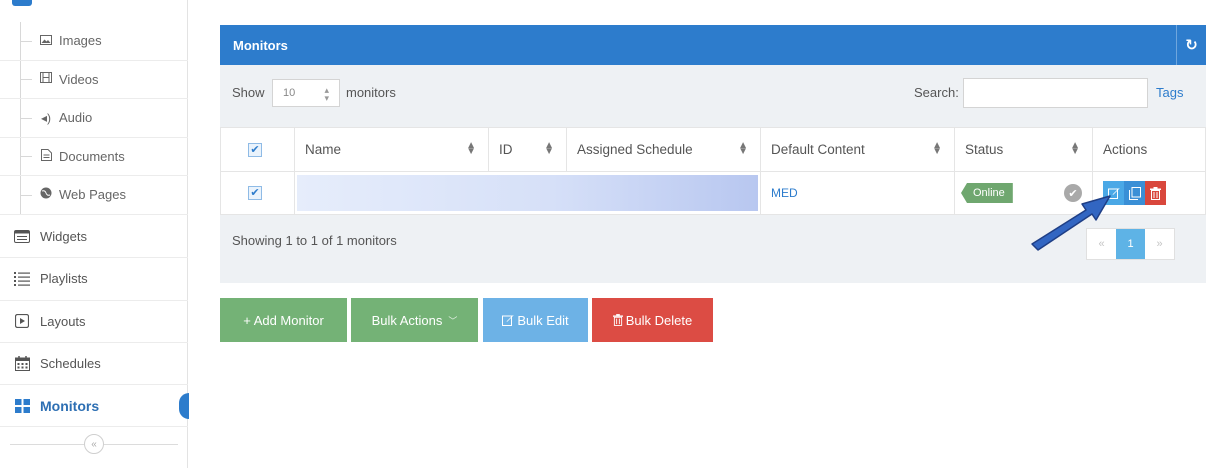 The image size is (1210, 468). What do you see at coordinates (64, 279) in the screenshot?
I see `sidebar-item-label: Playlists` at bounding box center [64, 279].